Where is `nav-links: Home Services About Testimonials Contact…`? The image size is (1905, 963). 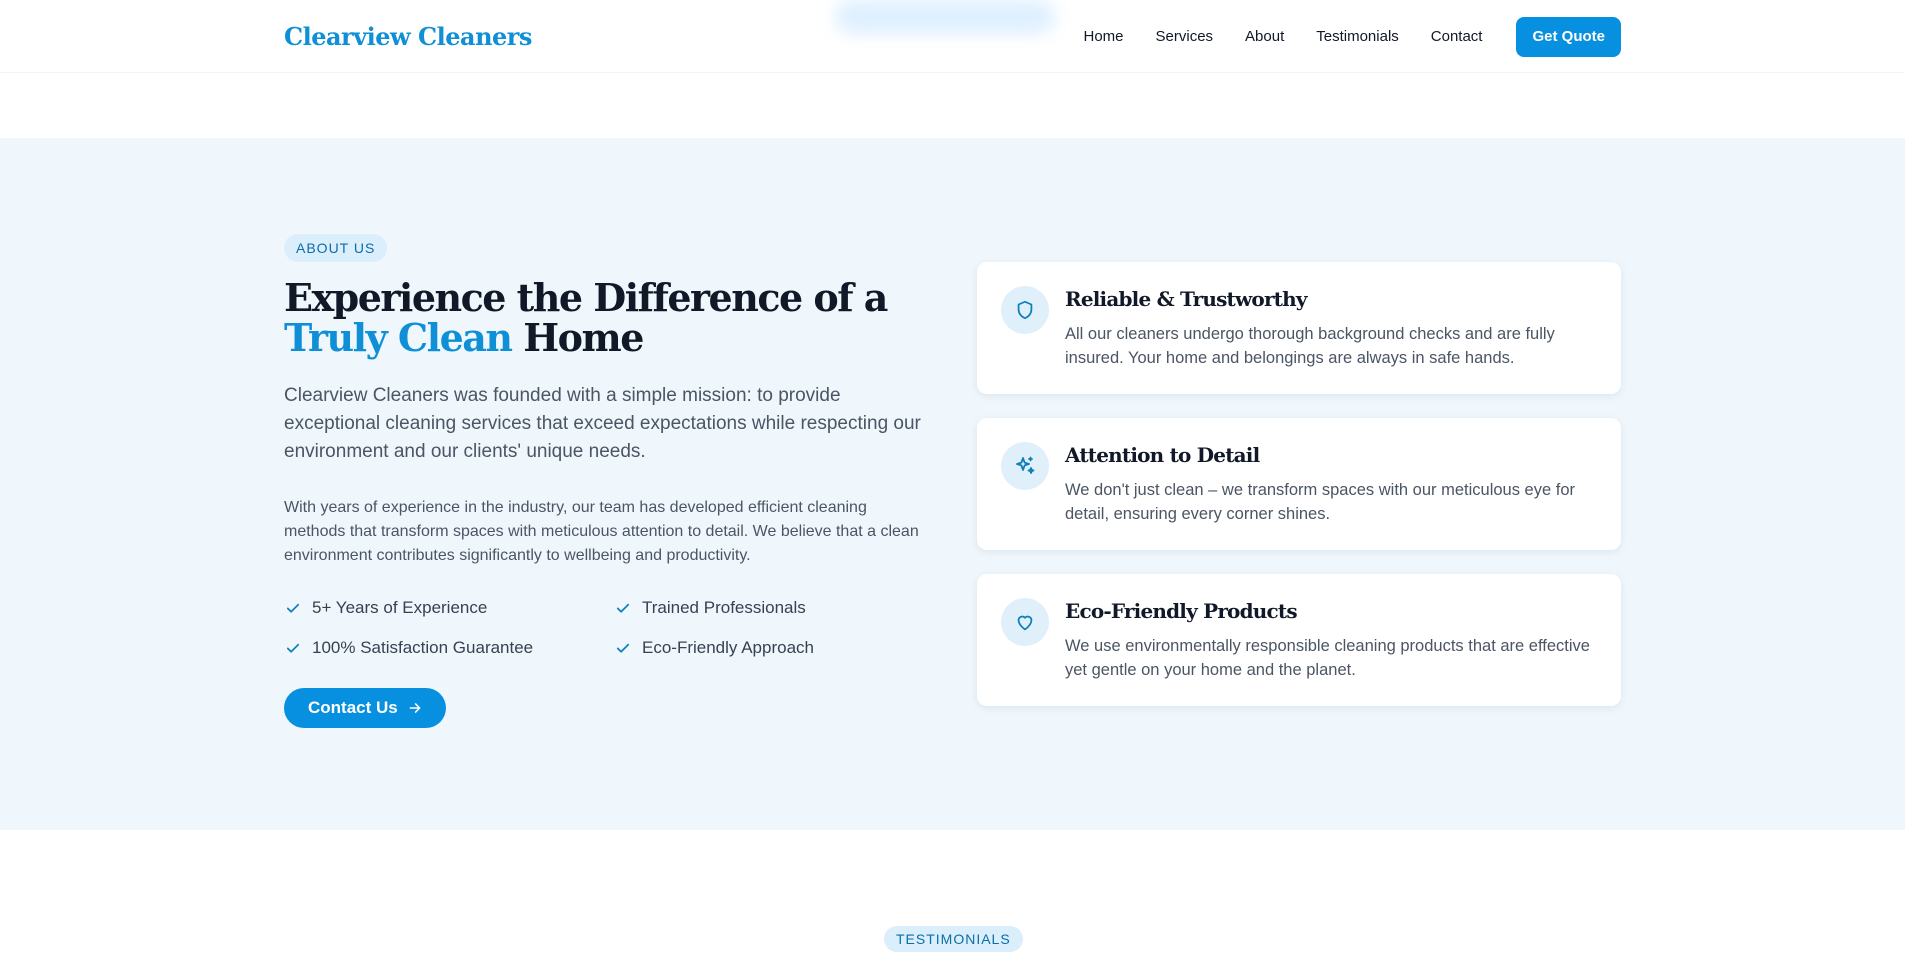
nav-links: Home Services About Testimonials Contact… is located at coordinates (1352, 36).